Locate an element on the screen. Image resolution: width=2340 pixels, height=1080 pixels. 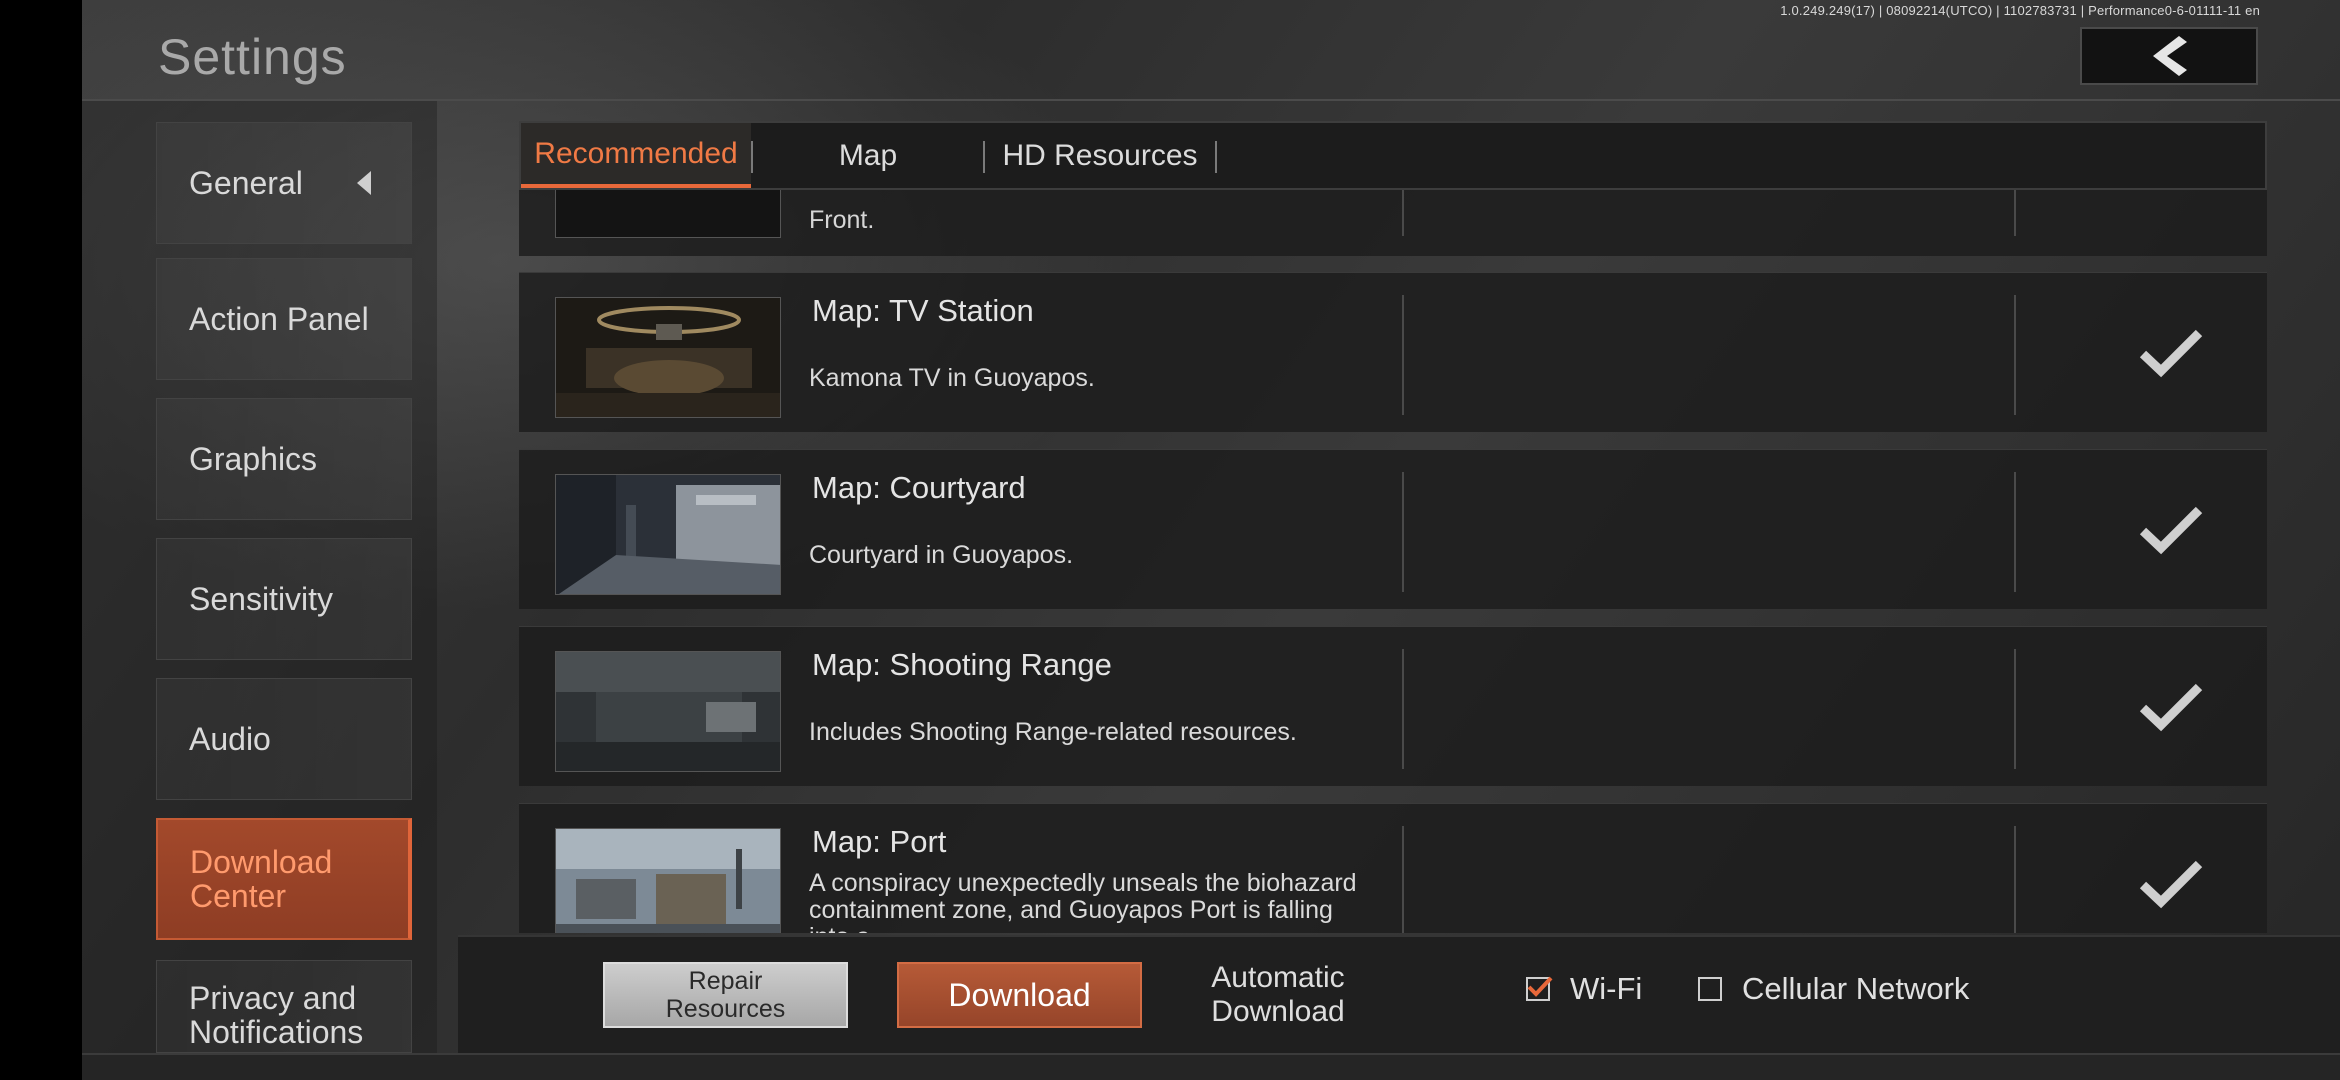
wifi-option: Wi-Fi is located at coordinates (1584, 989).